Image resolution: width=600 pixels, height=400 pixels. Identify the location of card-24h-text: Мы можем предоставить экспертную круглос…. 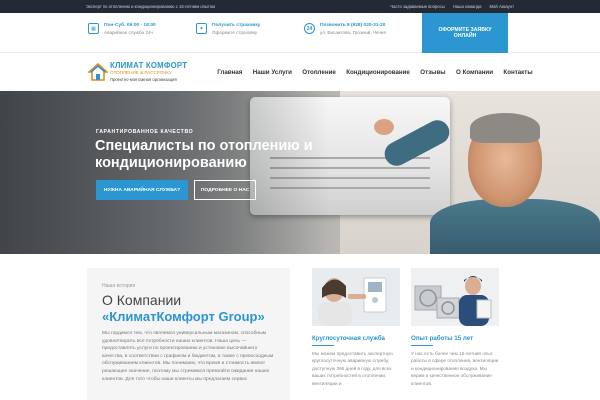
(352, 368).